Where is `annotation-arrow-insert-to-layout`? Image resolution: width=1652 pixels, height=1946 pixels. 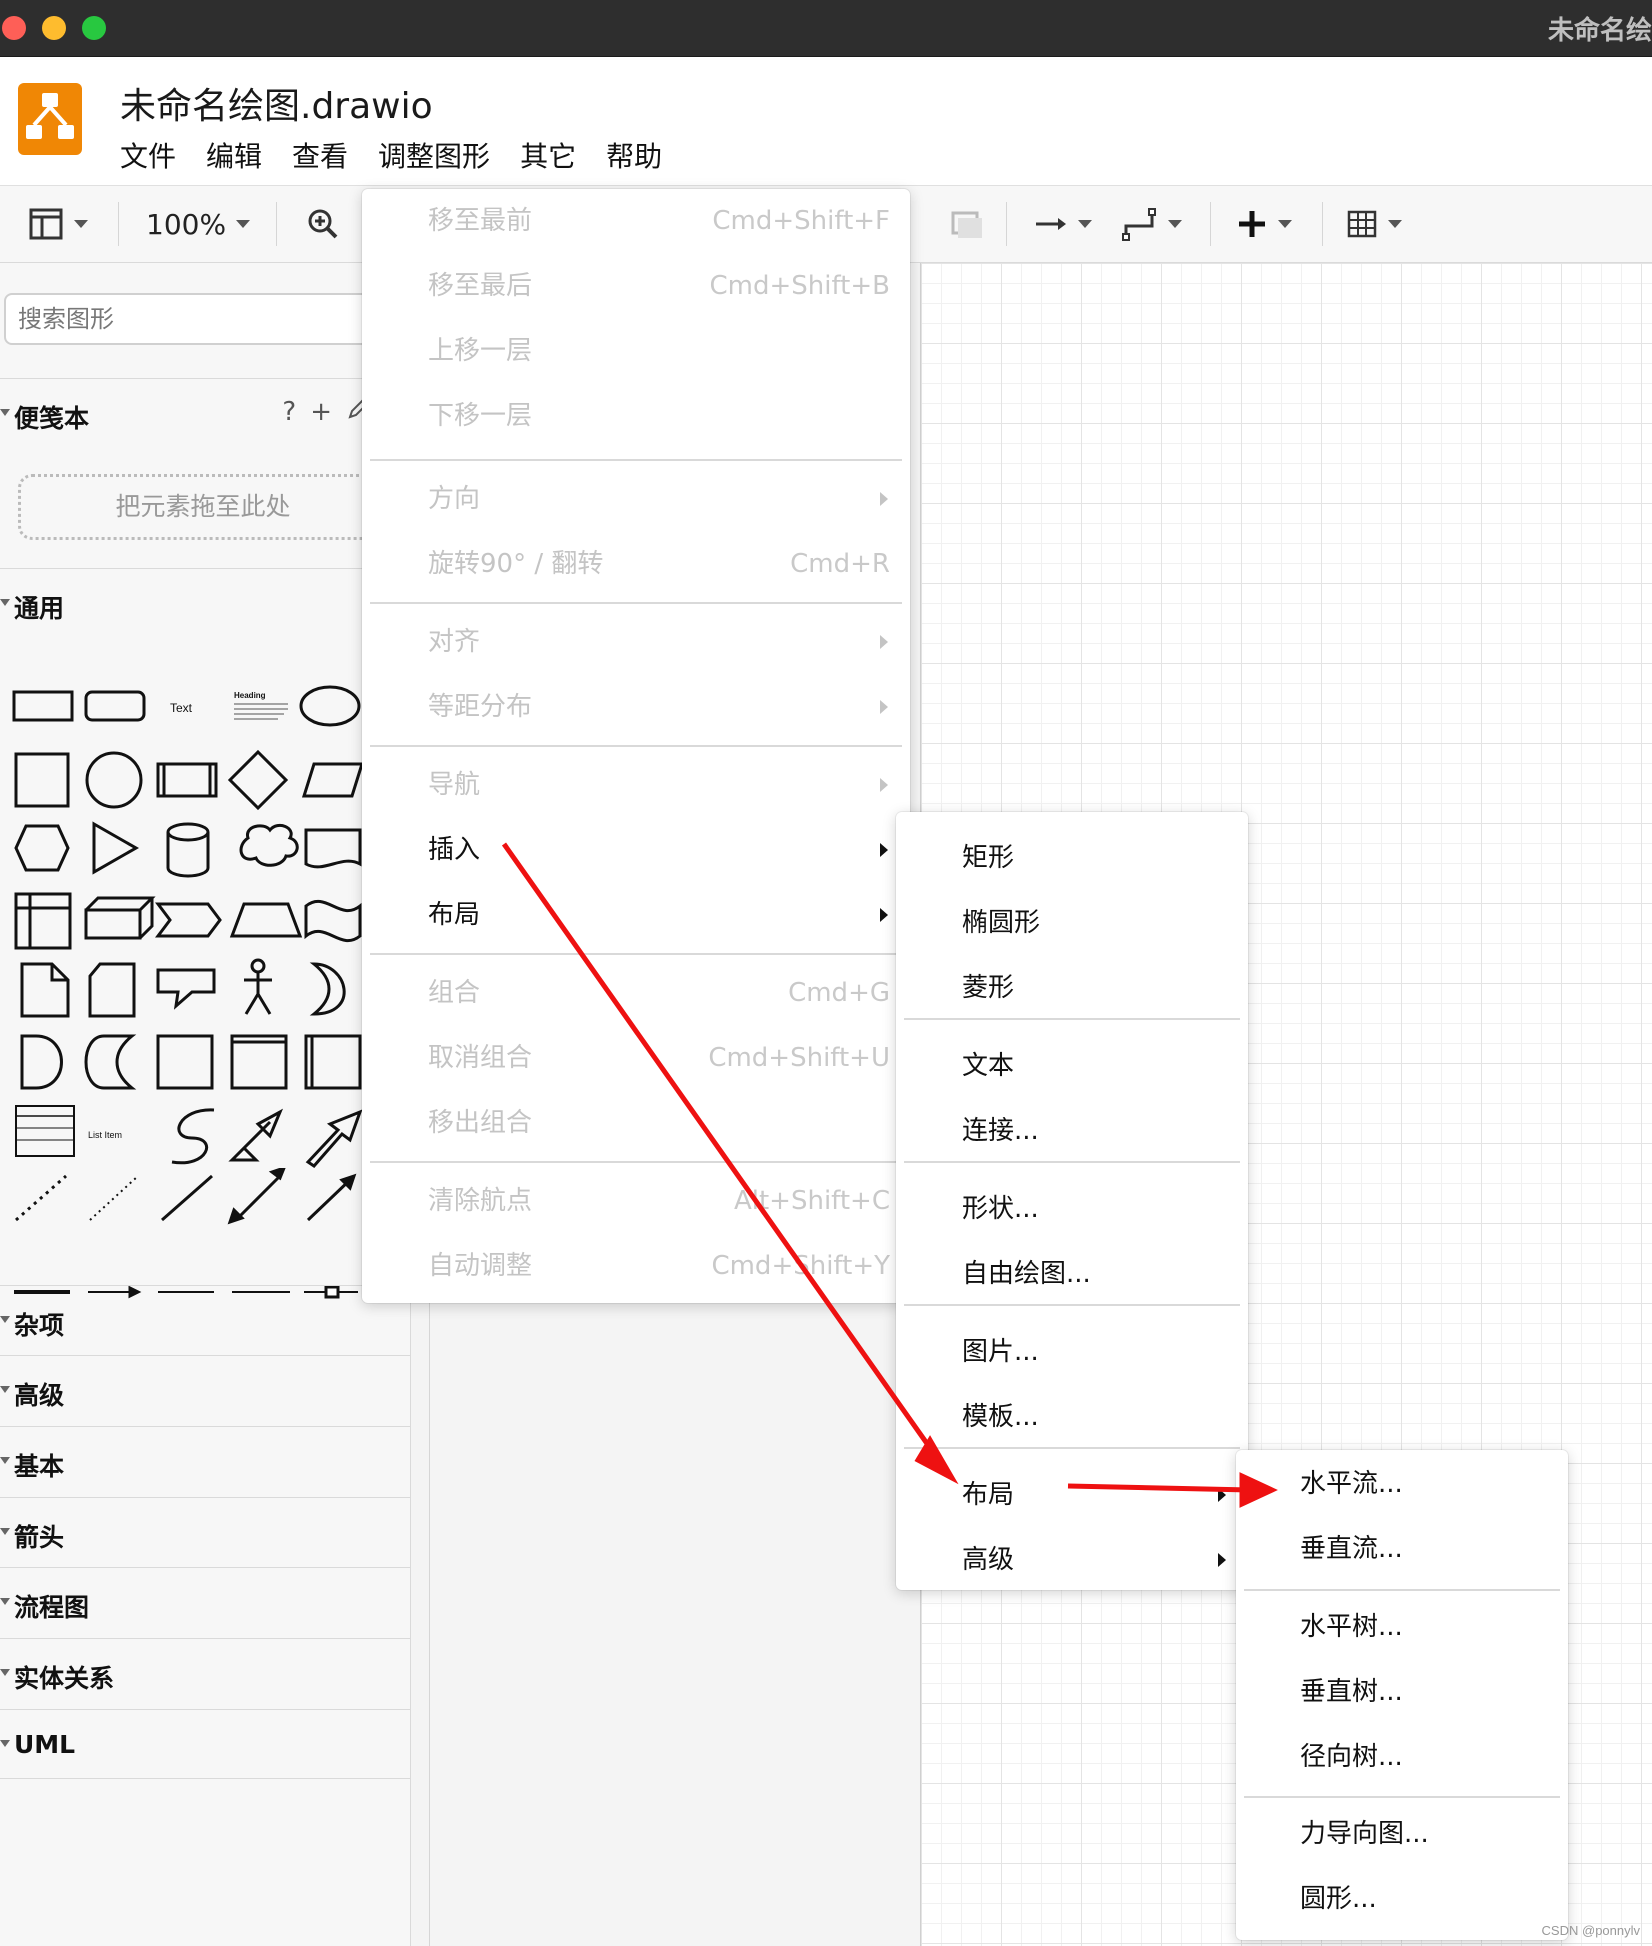
annotation-arrow-insert-to-layout is located at coordinates (722, 1153).